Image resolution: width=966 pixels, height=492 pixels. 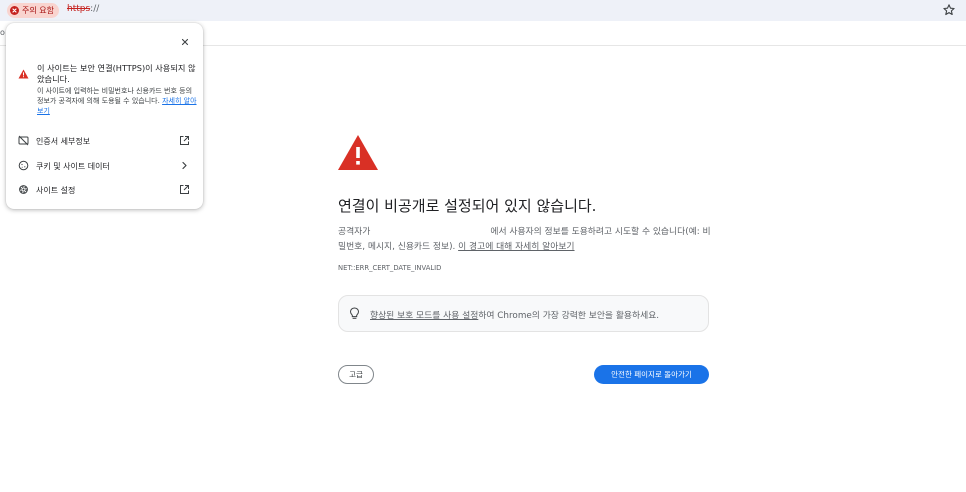 What do you see at coordinates (2, 32) in the screenshot?
I see `truncated-text: o` at bounding box center [2, 32].